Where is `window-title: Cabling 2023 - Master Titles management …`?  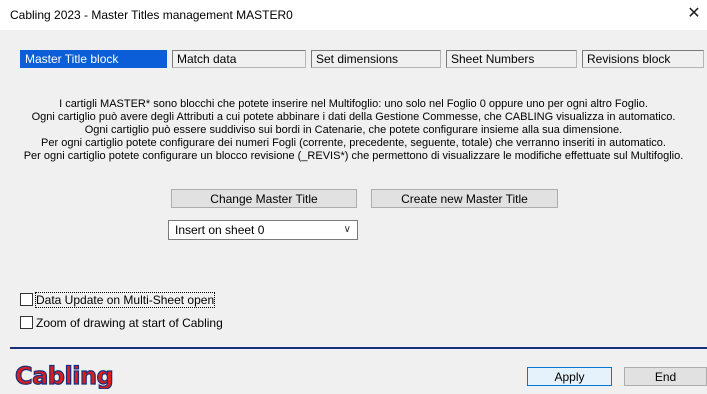 window-title: Cabling 2023 - Master Titles management … is located at coordinates (151, 15).